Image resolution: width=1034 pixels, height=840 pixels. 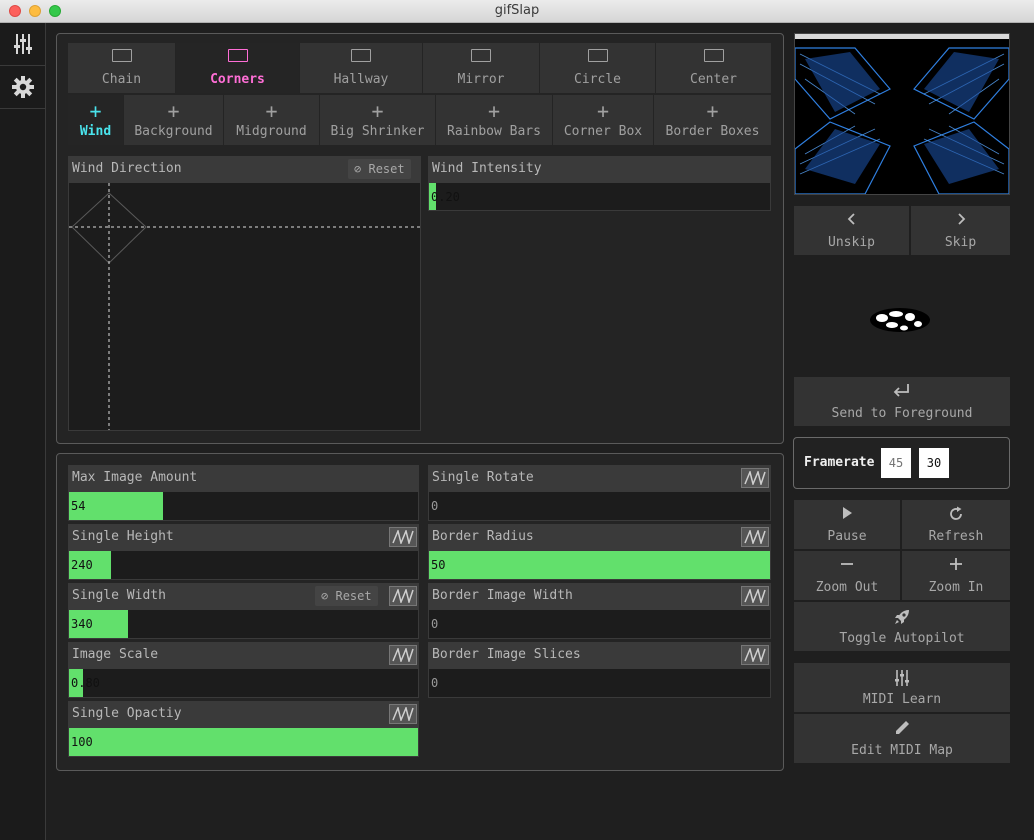 I want to click on border-radius-fill, so click(x=599, y=565).